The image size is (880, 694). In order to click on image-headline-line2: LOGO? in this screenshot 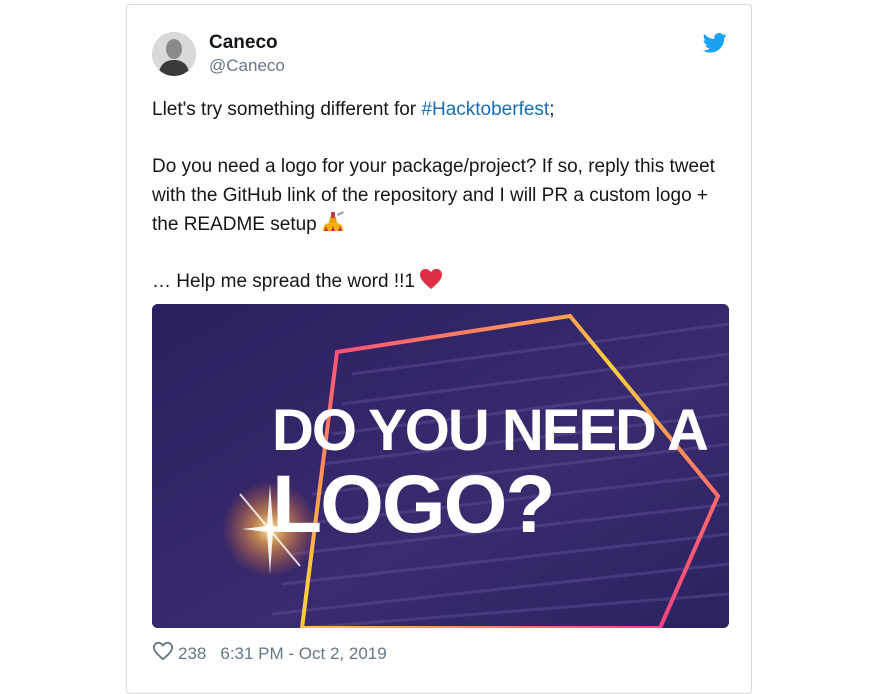, I will do `click(413, 504)`.